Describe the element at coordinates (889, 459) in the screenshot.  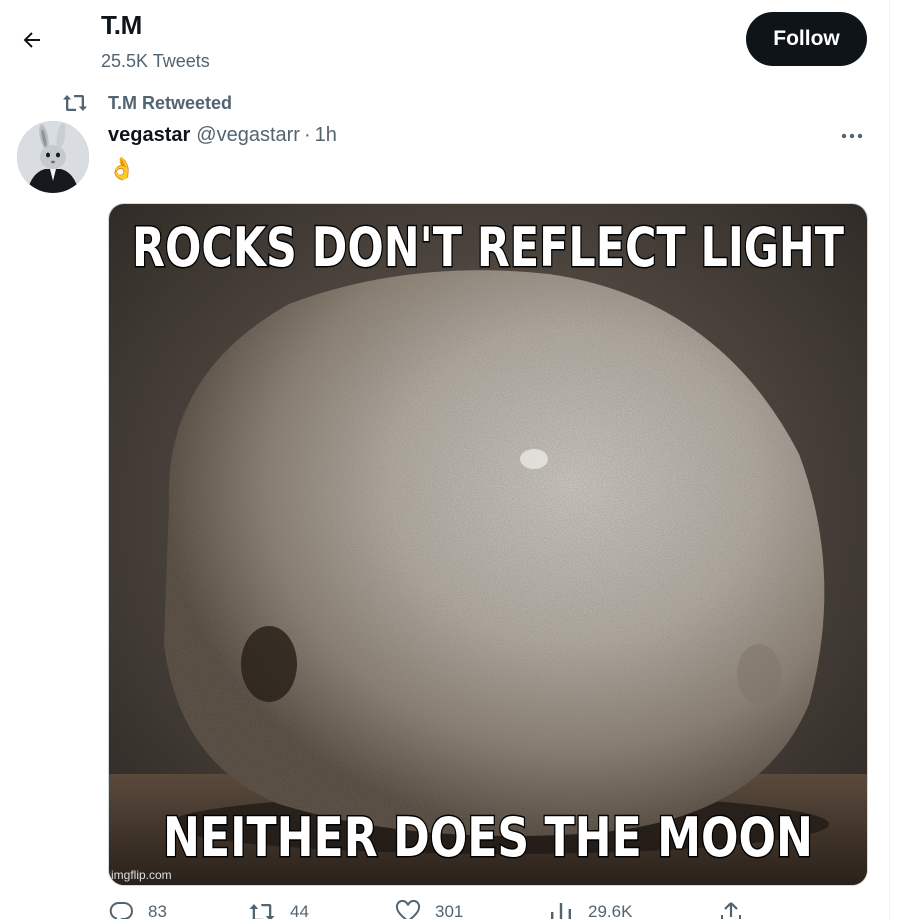
I see `column-divider` at that location.